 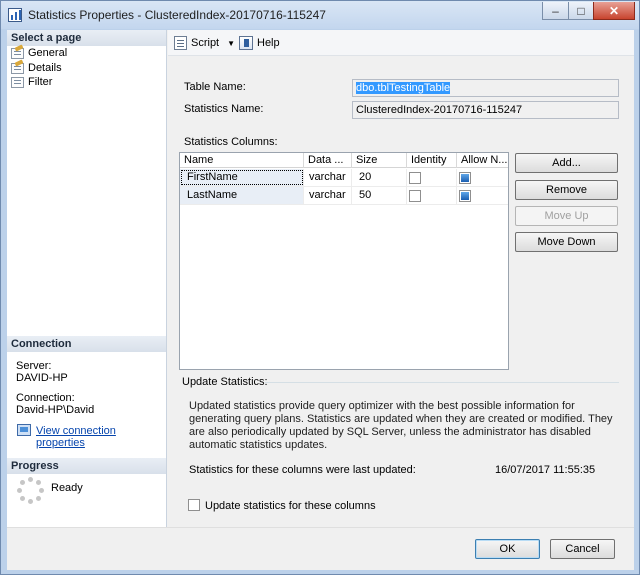 What do you see at coordinates (67, 488) in the screenshot?
I see `progress-status: Ready` at bounding box center [67, 488].